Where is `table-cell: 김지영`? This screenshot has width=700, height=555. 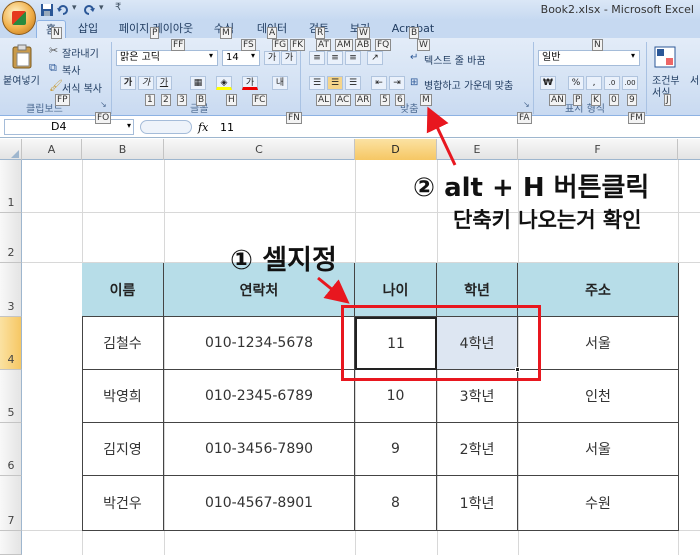
table-cell: 김지영 is located at coordinates (123, 449).